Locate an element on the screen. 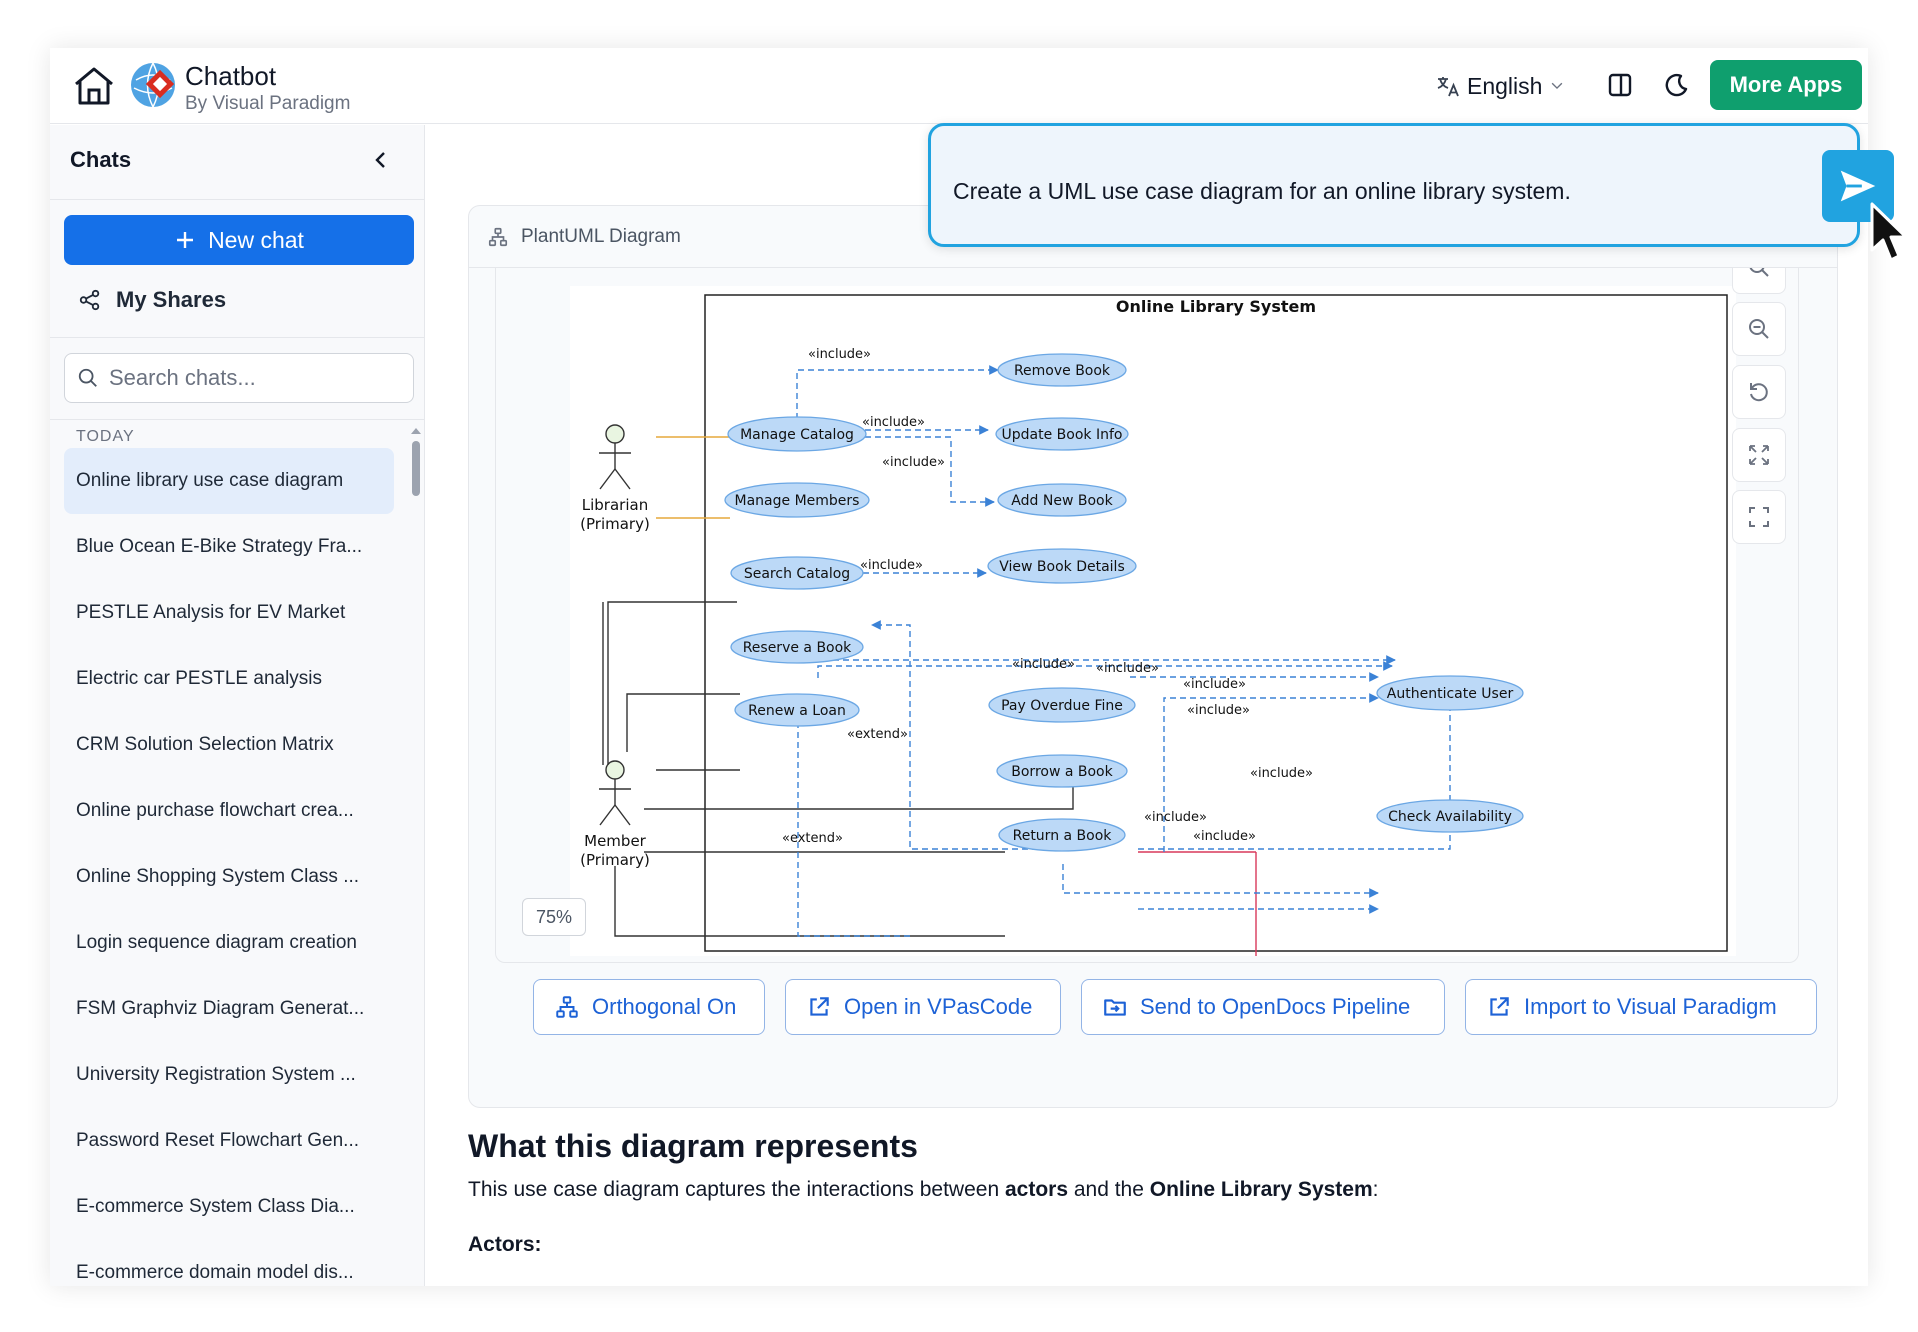  usecase-remove-book: Remove Book is located at coordinates (1062, 371).